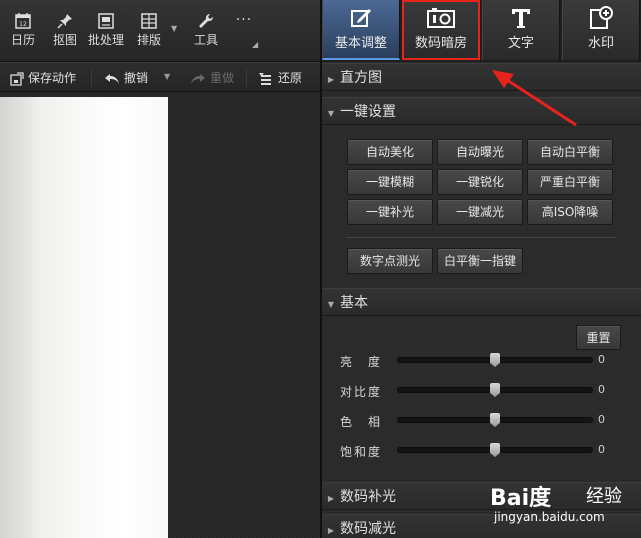 Image resolution: width=641 pixels, height=538 pixels. What do you see at coordinates (570, 152) in the screenshot?
I see `auto-white-balance-button: 自动白平衡` at bounding box center [570, 152].